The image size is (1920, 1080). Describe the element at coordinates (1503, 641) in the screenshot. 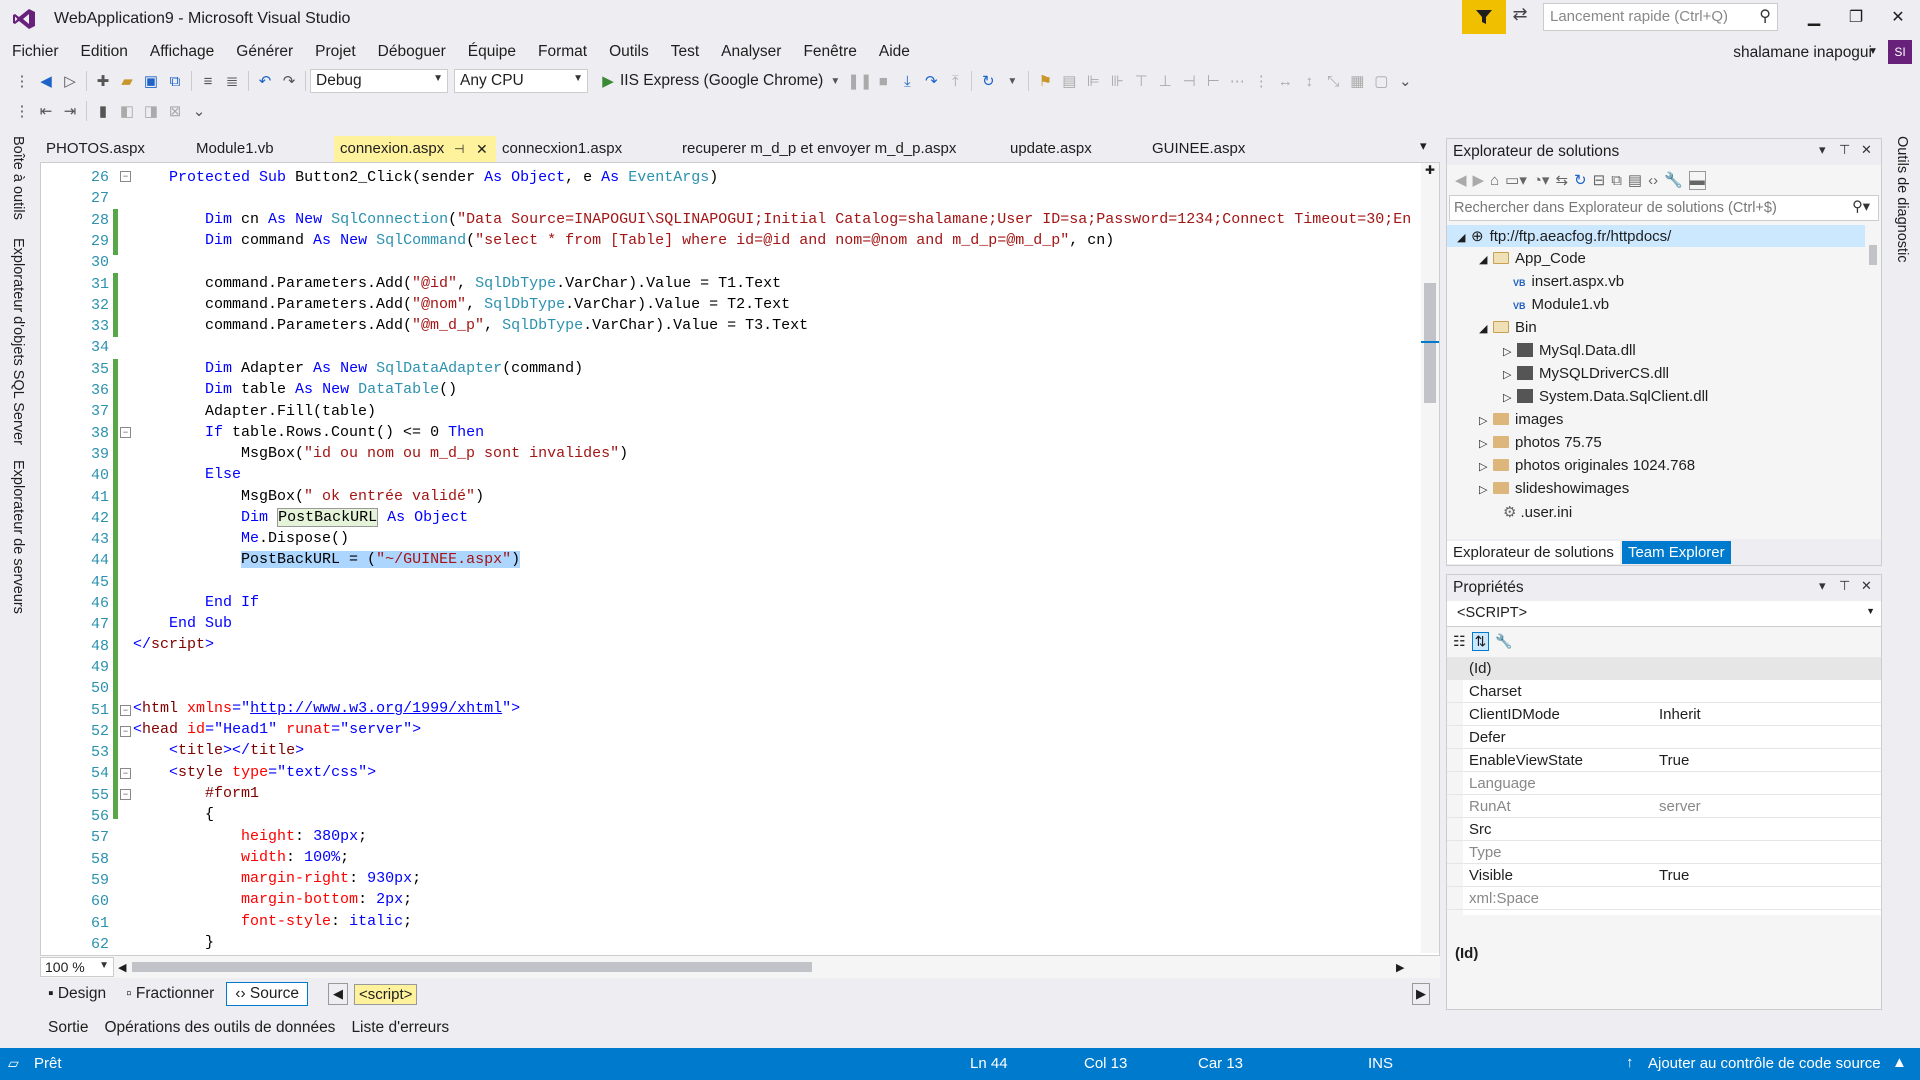

I see `property-pages-icon: 🔧` at that location.